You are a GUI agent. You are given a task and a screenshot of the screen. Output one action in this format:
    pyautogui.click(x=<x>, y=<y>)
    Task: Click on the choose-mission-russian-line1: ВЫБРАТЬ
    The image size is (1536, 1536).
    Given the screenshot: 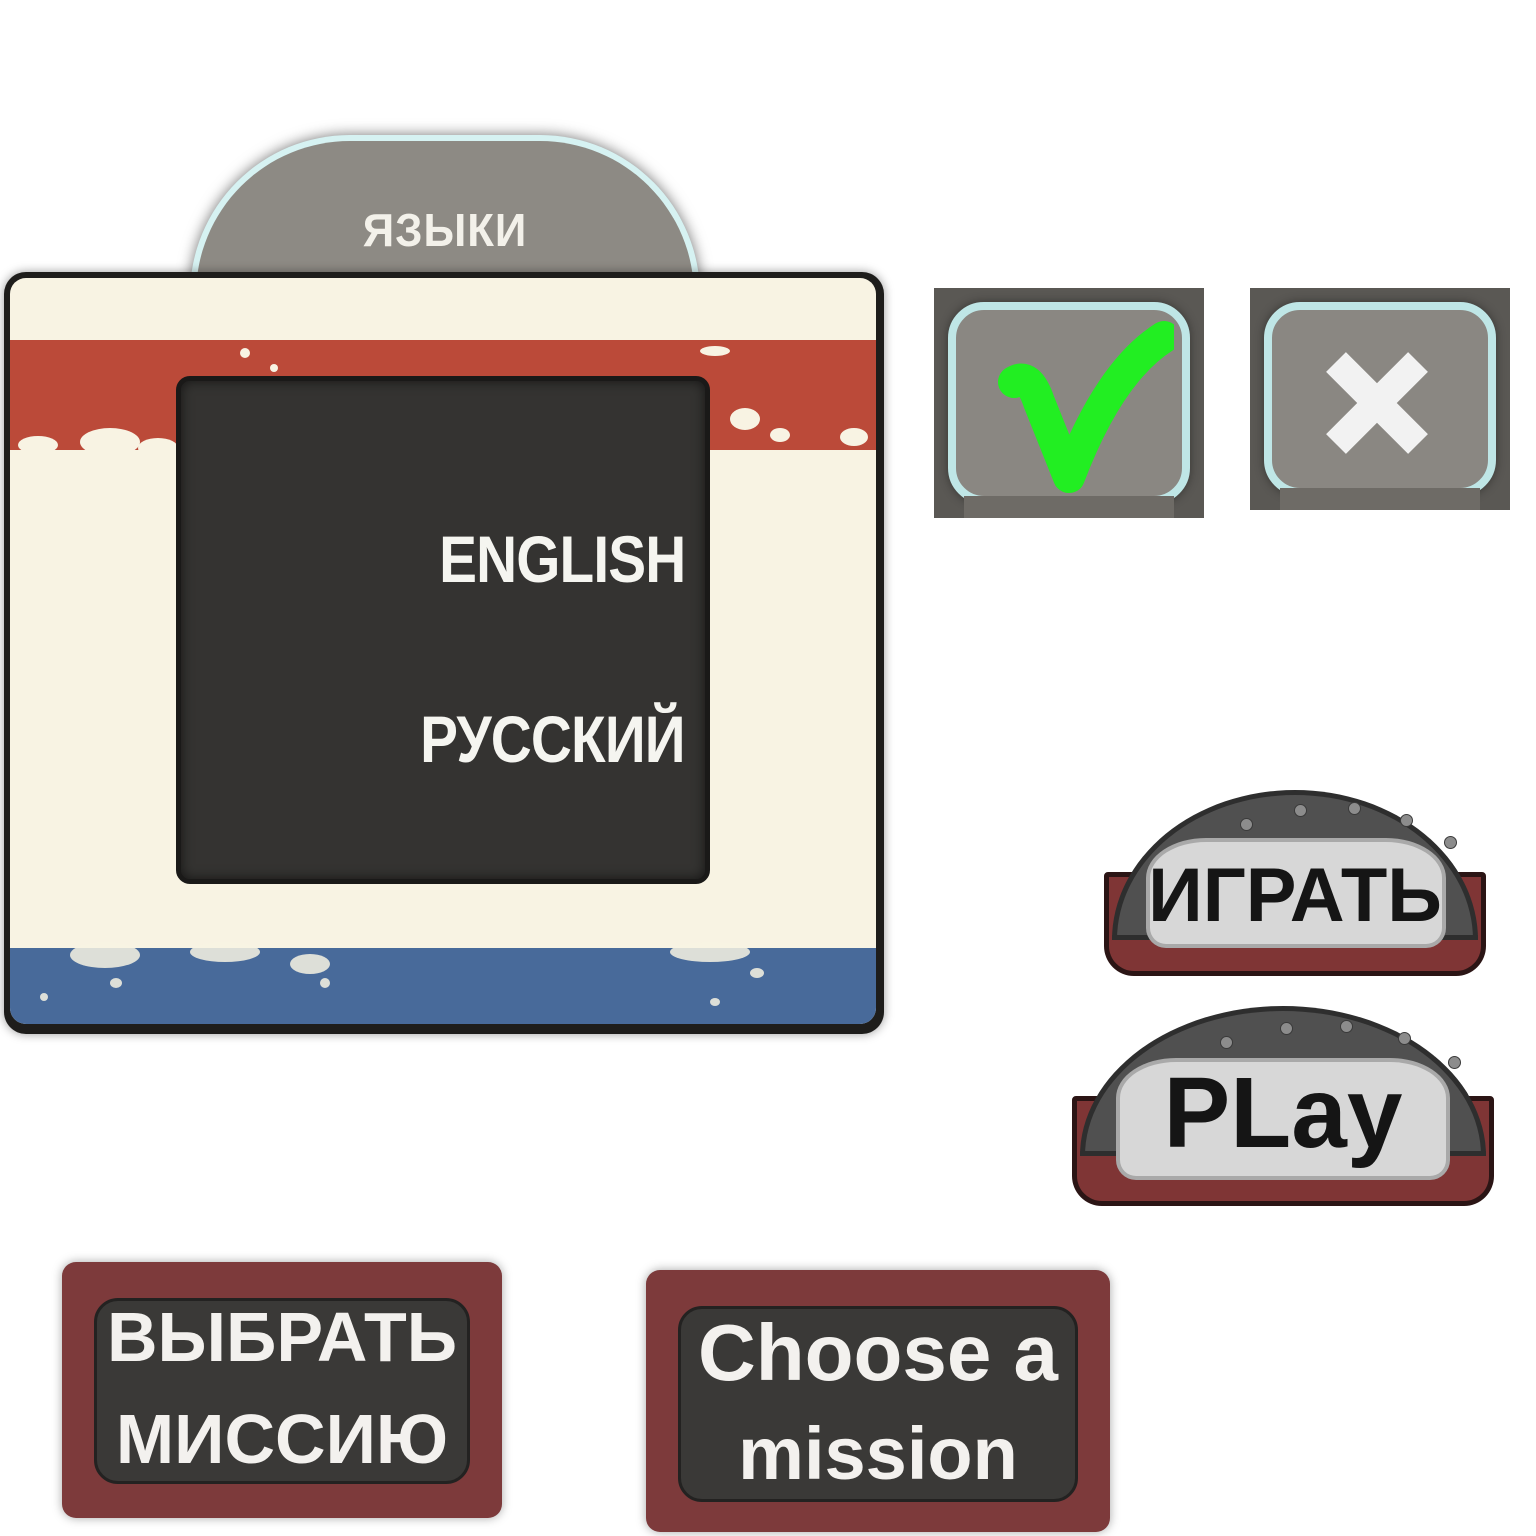 What is the action you would take?
    pyautogui.click(x=282, y=1337)
    